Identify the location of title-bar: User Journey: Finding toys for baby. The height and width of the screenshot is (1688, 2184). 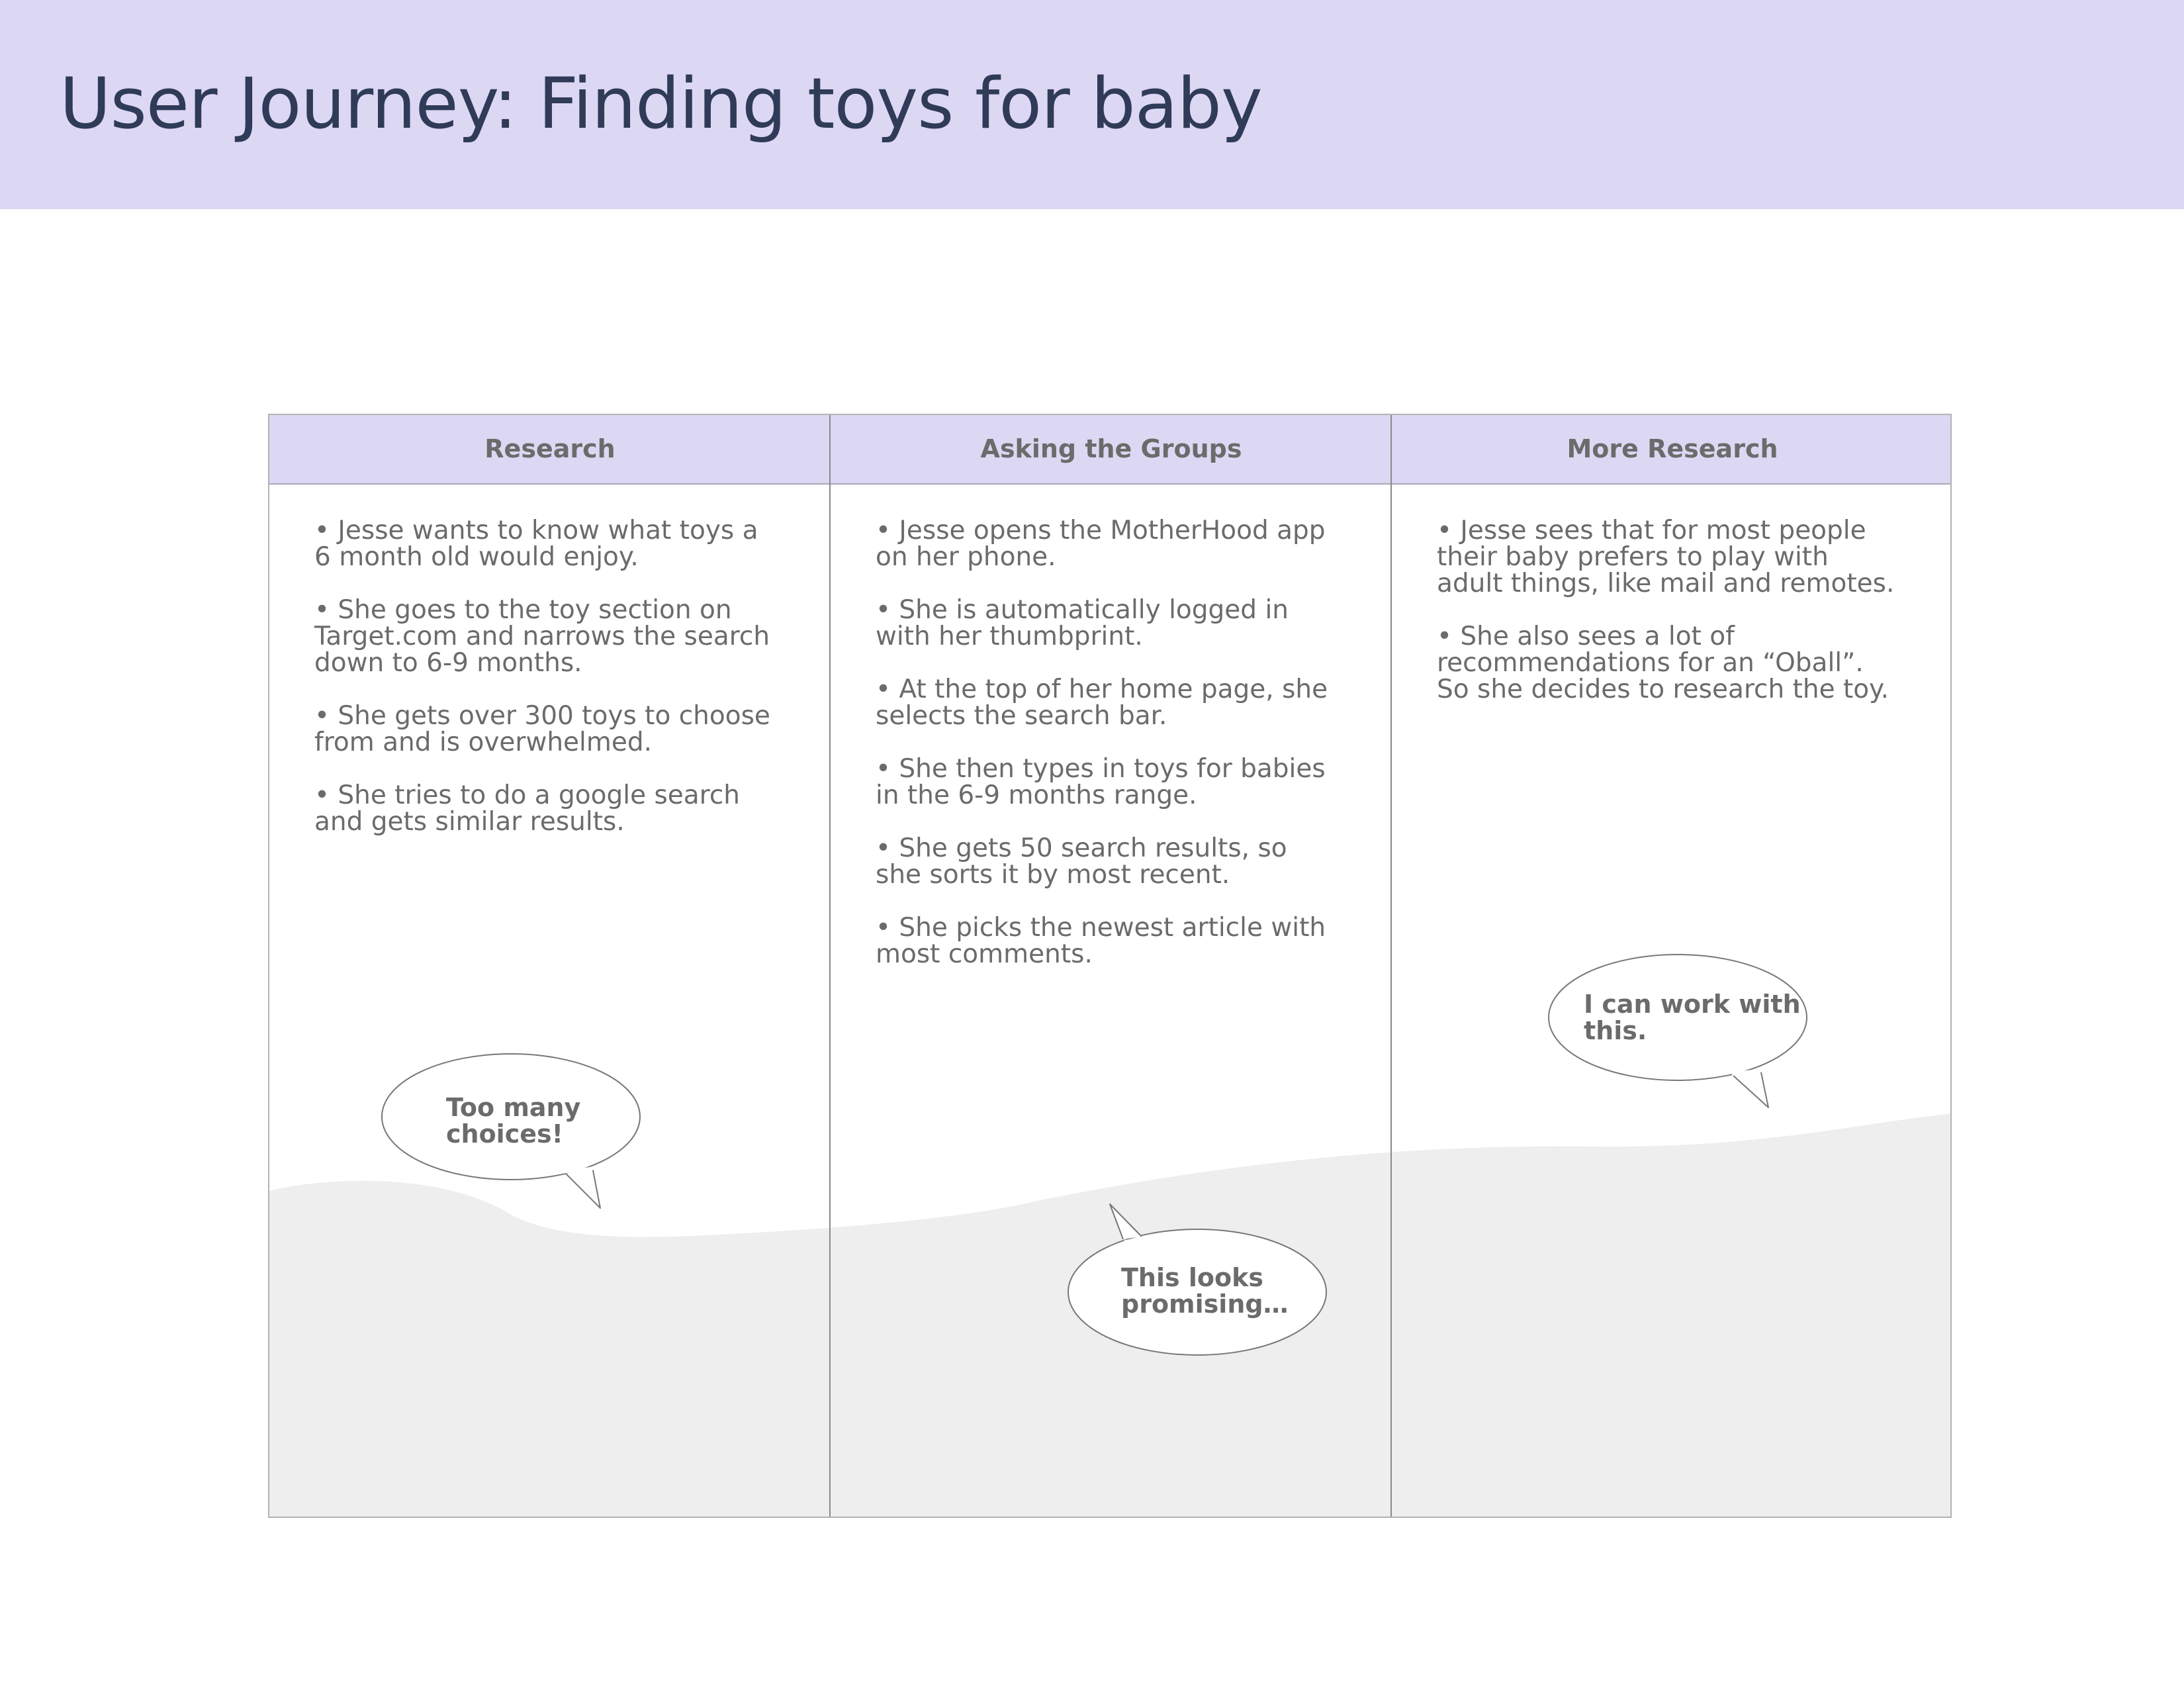
(1092, 104).